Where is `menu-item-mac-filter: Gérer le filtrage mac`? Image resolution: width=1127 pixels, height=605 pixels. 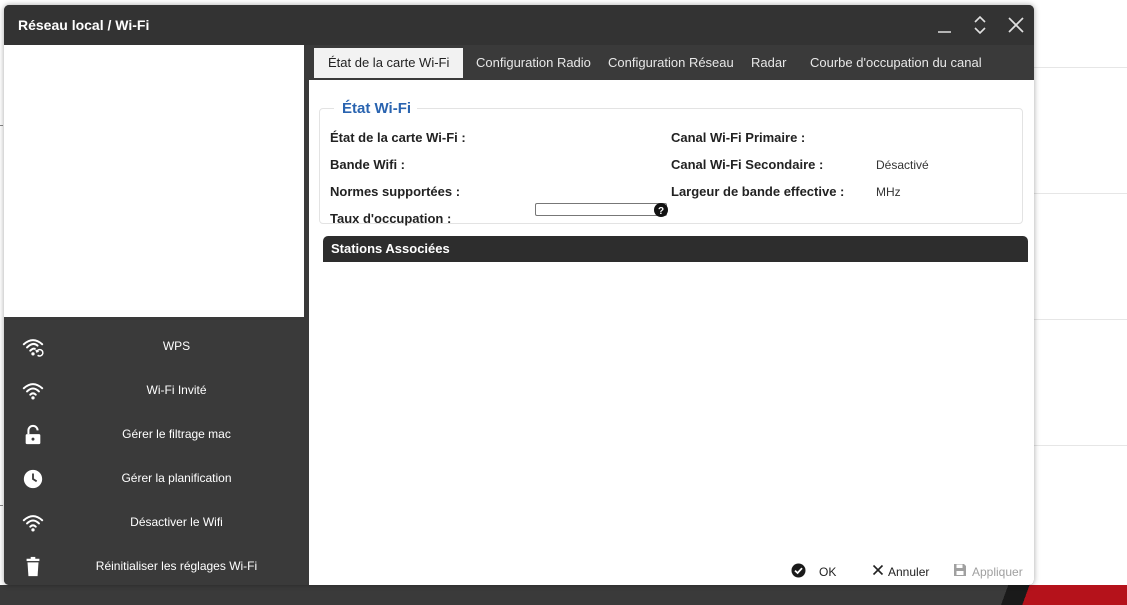 menu-item-mac-filter: Gérer le filtrage mac is located at coordinates (156, 435).